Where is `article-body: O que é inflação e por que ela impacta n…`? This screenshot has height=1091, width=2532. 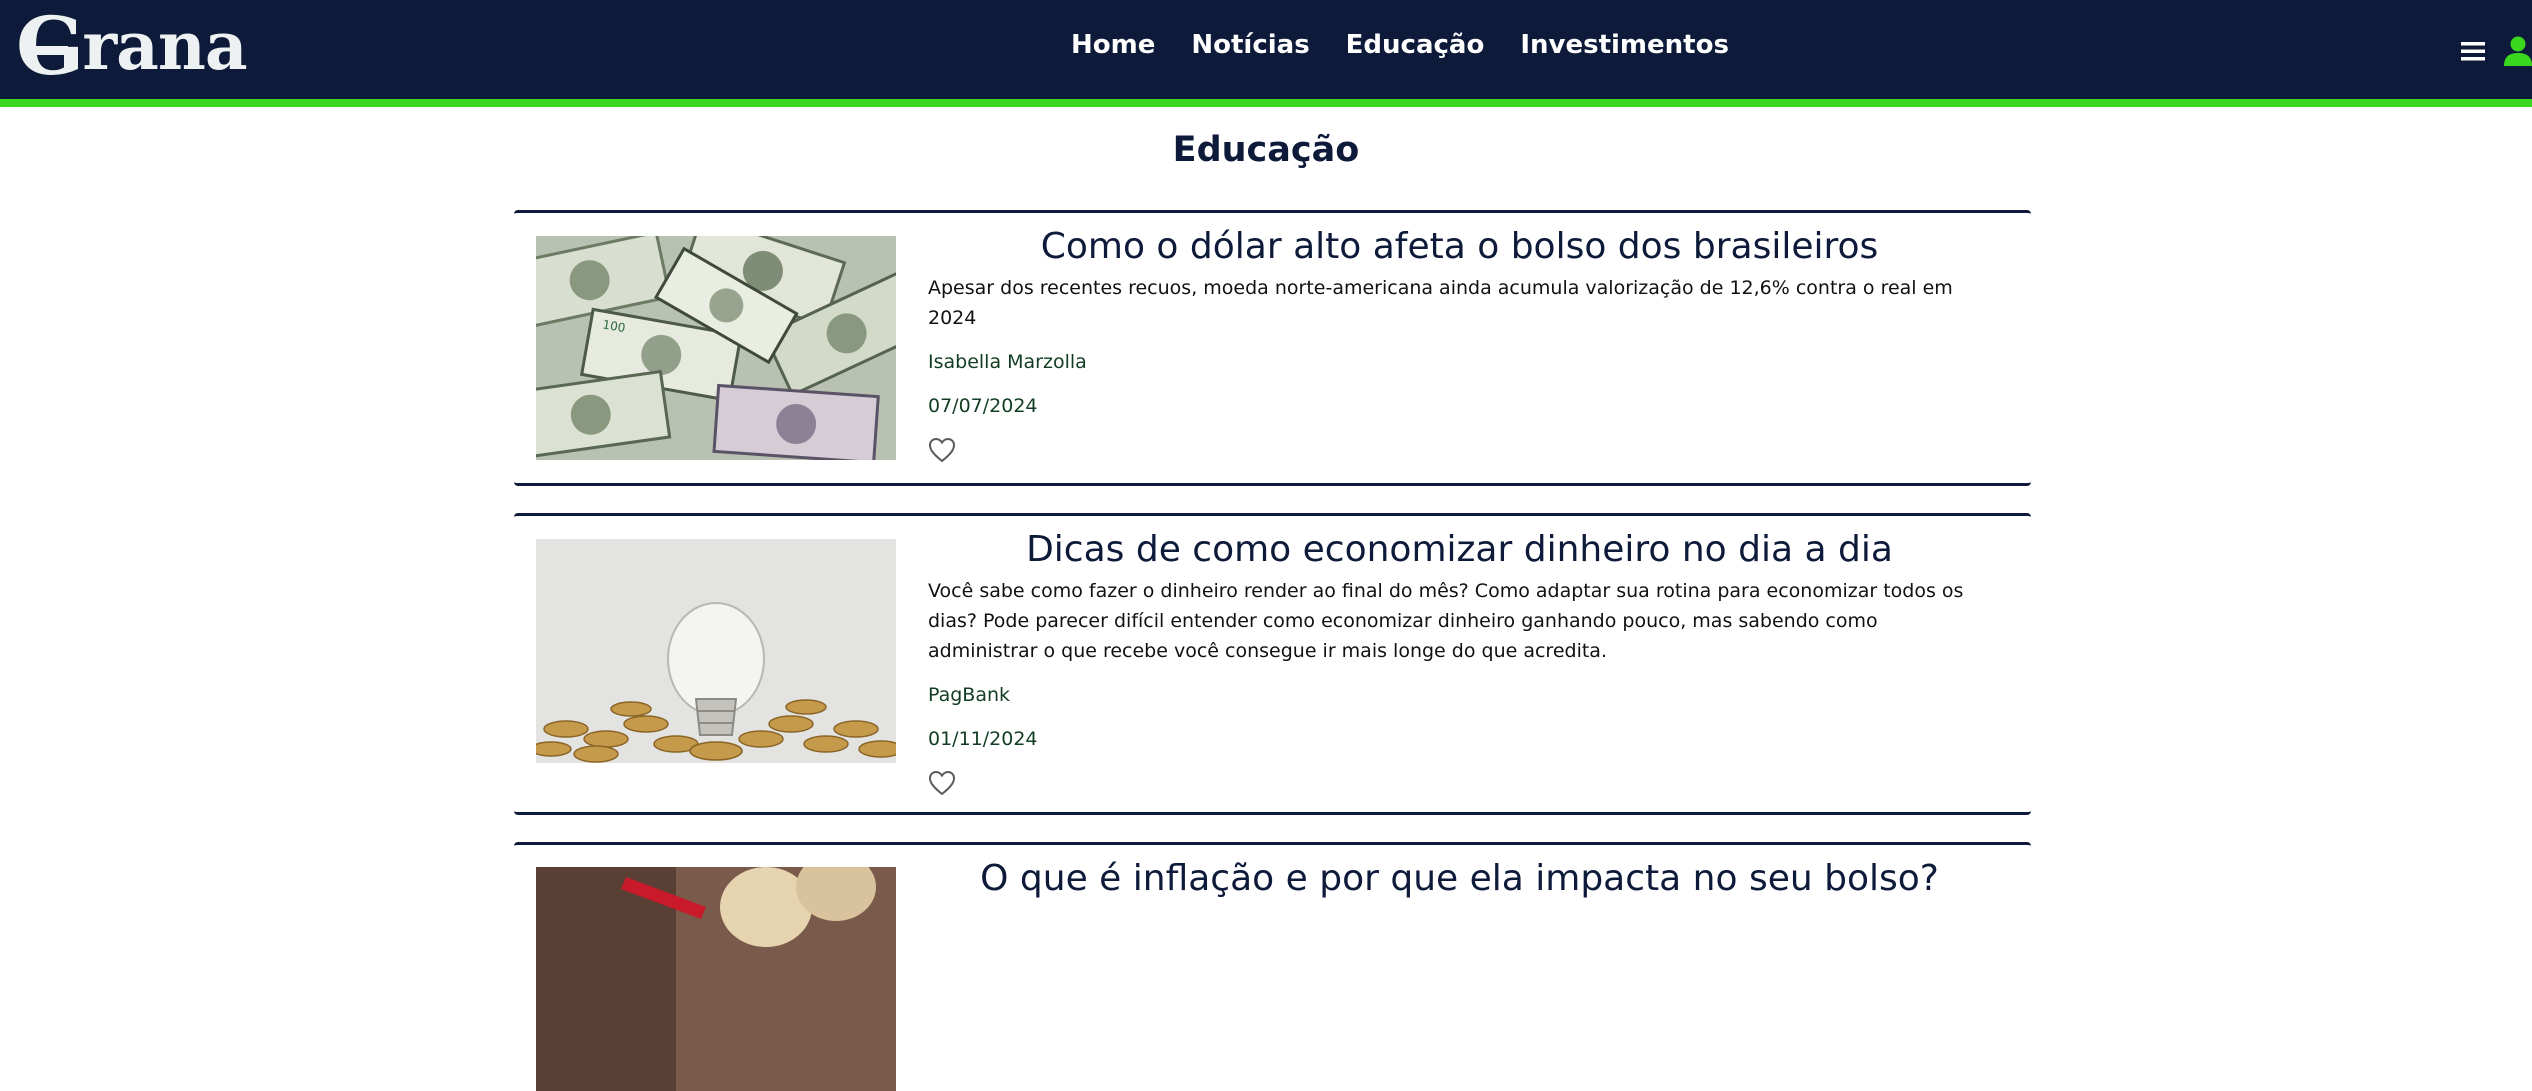
article-body: O que é inflação e por que ela impacta n… is located at coordinates (1459, 879).